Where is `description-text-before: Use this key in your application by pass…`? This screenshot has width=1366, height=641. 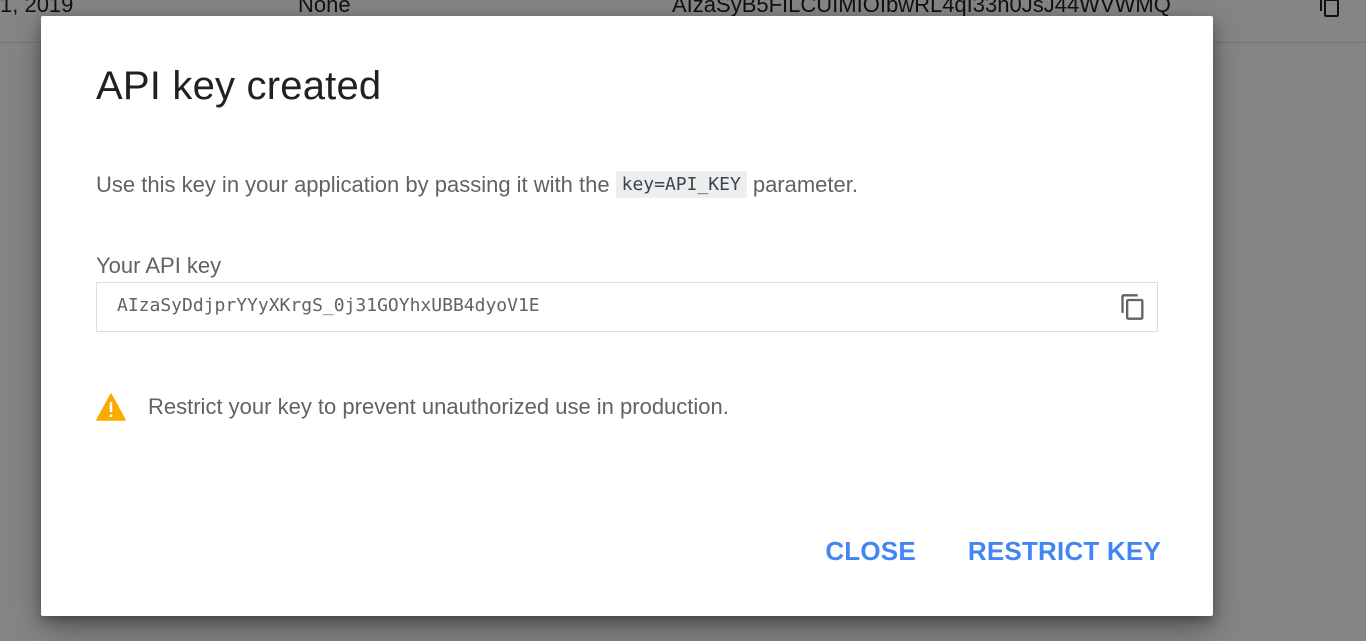 description-text-before: Use this key in your application by pass… is located at coordinates (353, 184).